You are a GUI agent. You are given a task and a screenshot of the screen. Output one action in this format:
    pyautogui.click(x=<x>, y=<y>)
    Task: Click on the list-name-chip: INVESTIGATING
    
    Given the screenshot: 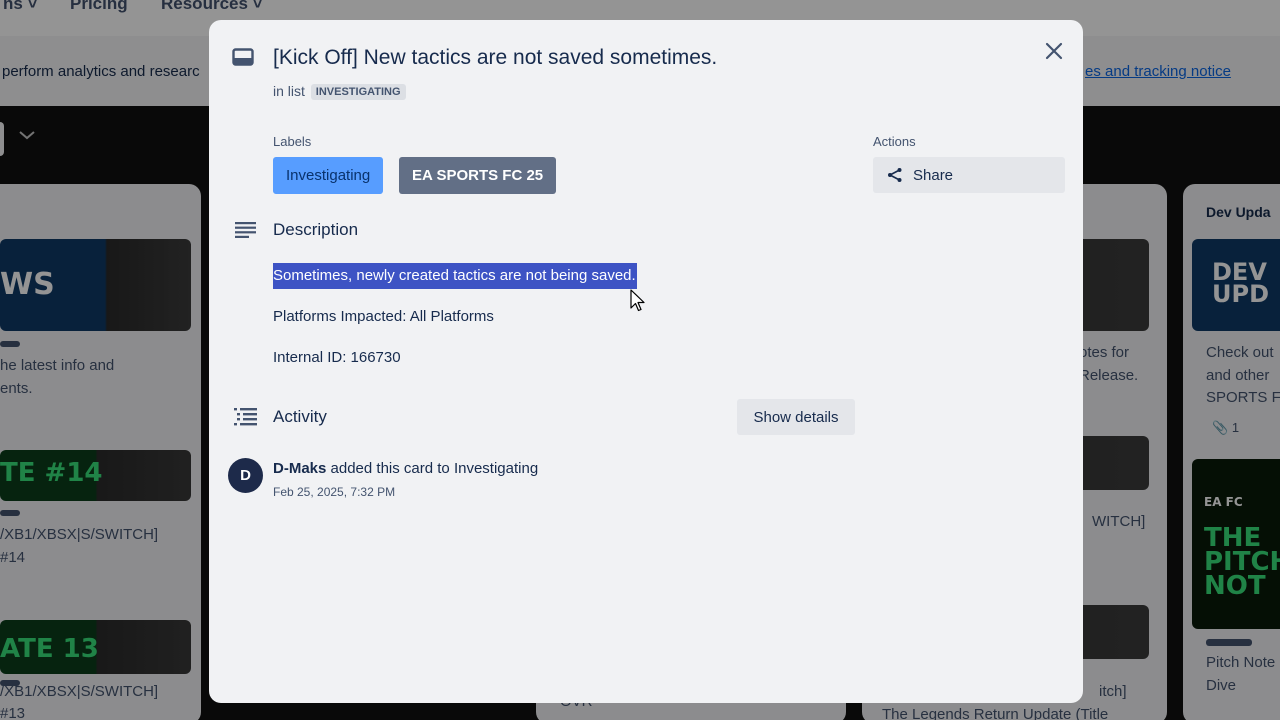 What is the action you would take?
    pyautogui.click(x=358, y=92)
    